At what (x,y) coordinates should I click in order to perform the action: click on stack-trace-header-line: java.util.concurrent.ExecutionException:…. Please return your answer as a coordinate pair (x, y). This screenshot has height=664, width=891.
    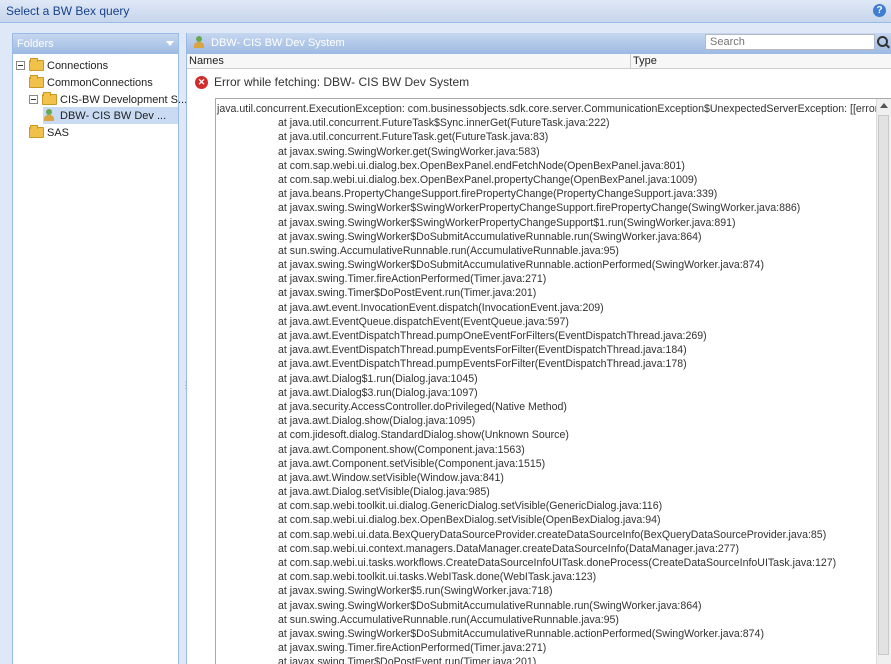
    Looking at the image, I should click on (546, 109).